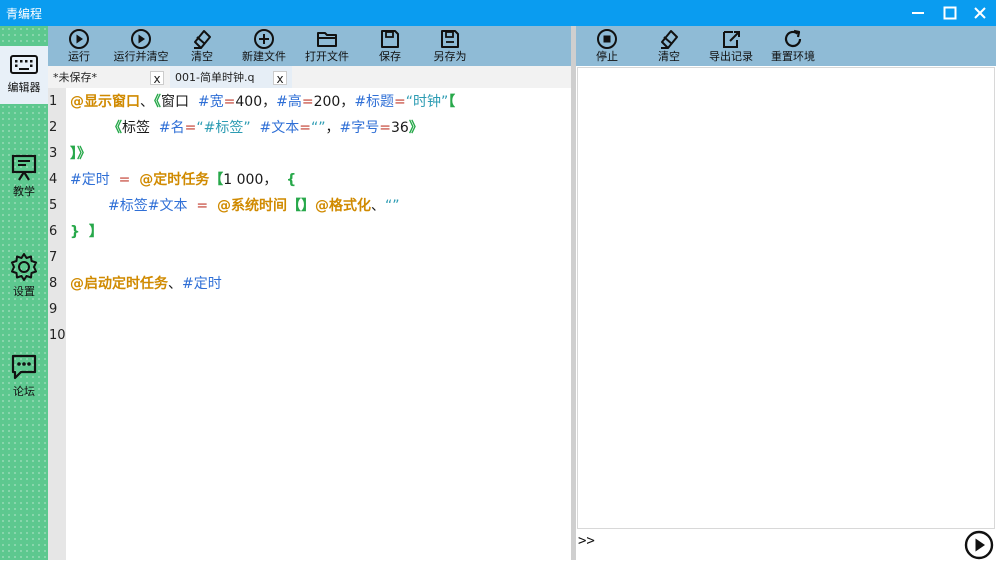 The image size is (996, 564). Describe the element at coordinates (264, 56) in the screenshot. I see `new-file-button-label: 新建文件` at that location.